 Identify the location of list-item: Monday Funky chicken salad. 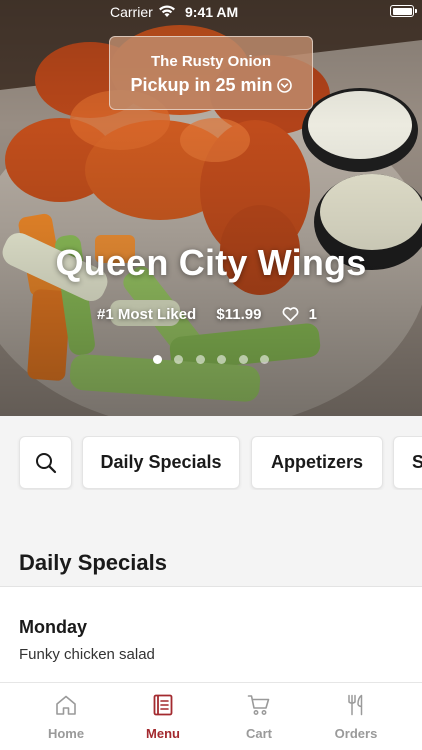
(211, 634).